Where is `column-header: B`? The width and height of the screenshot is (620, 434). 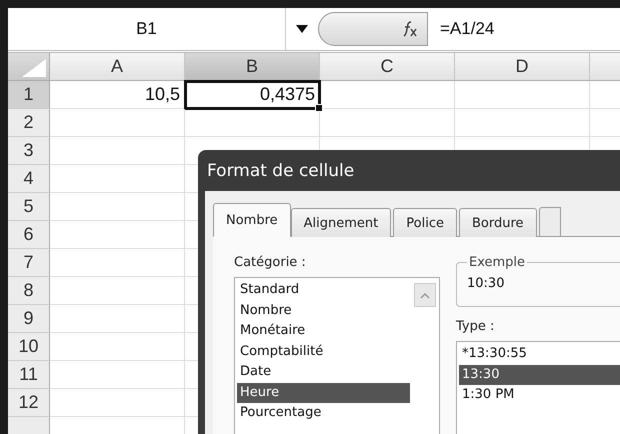 column-header: B is located at coordinates (252, 67).